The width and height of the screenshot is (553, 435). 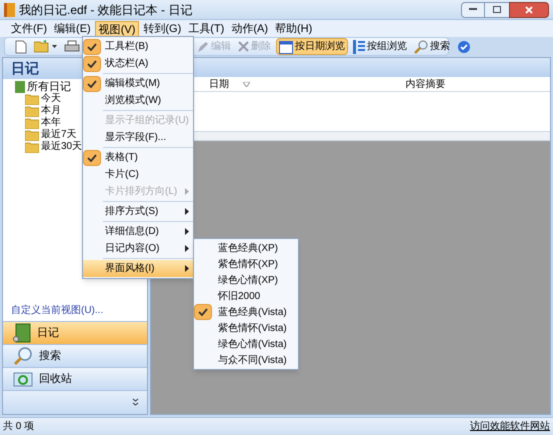 I want to click on menu-option: 浏览模式(W), so click(x=138, y=100).